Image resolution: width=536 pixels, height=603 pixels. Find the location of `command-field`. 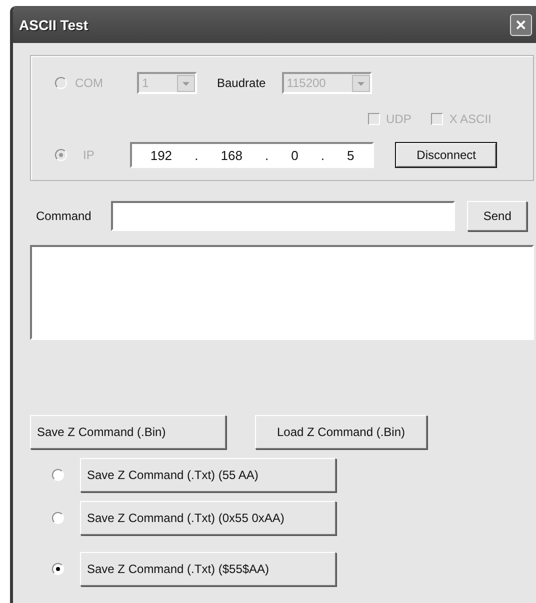

command-field is located at coordinates (283, 216).